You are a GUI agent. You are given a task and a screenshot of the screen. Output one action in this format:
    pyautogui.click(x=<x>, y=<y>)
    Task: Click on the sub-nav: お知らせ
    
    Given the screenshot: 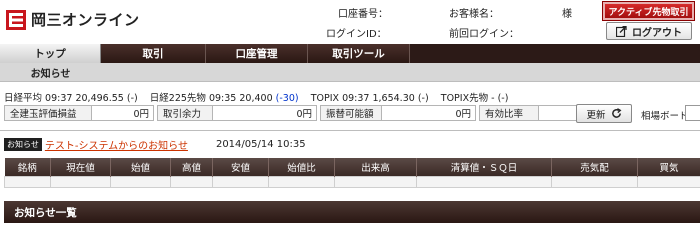 What is the action you would take?
    pyautogui.click(x=350, y=72)
    